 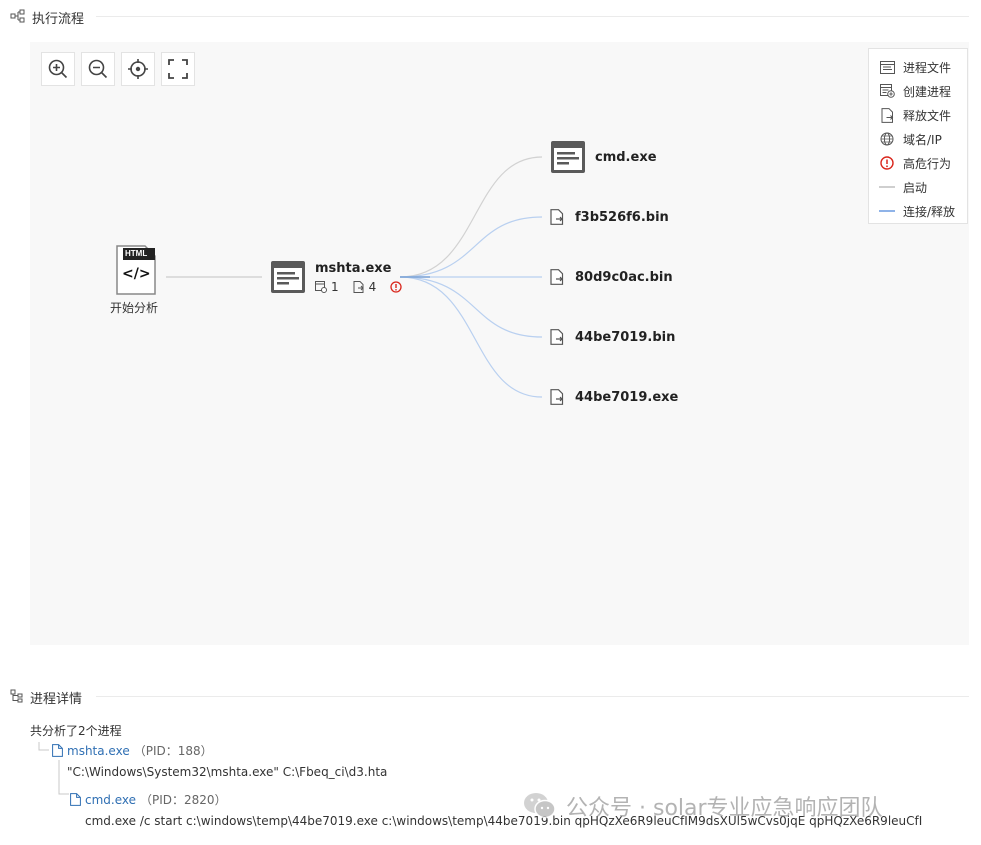 I want to click on file-name-4: 44be7019.exe, so click(x=627, y=397).